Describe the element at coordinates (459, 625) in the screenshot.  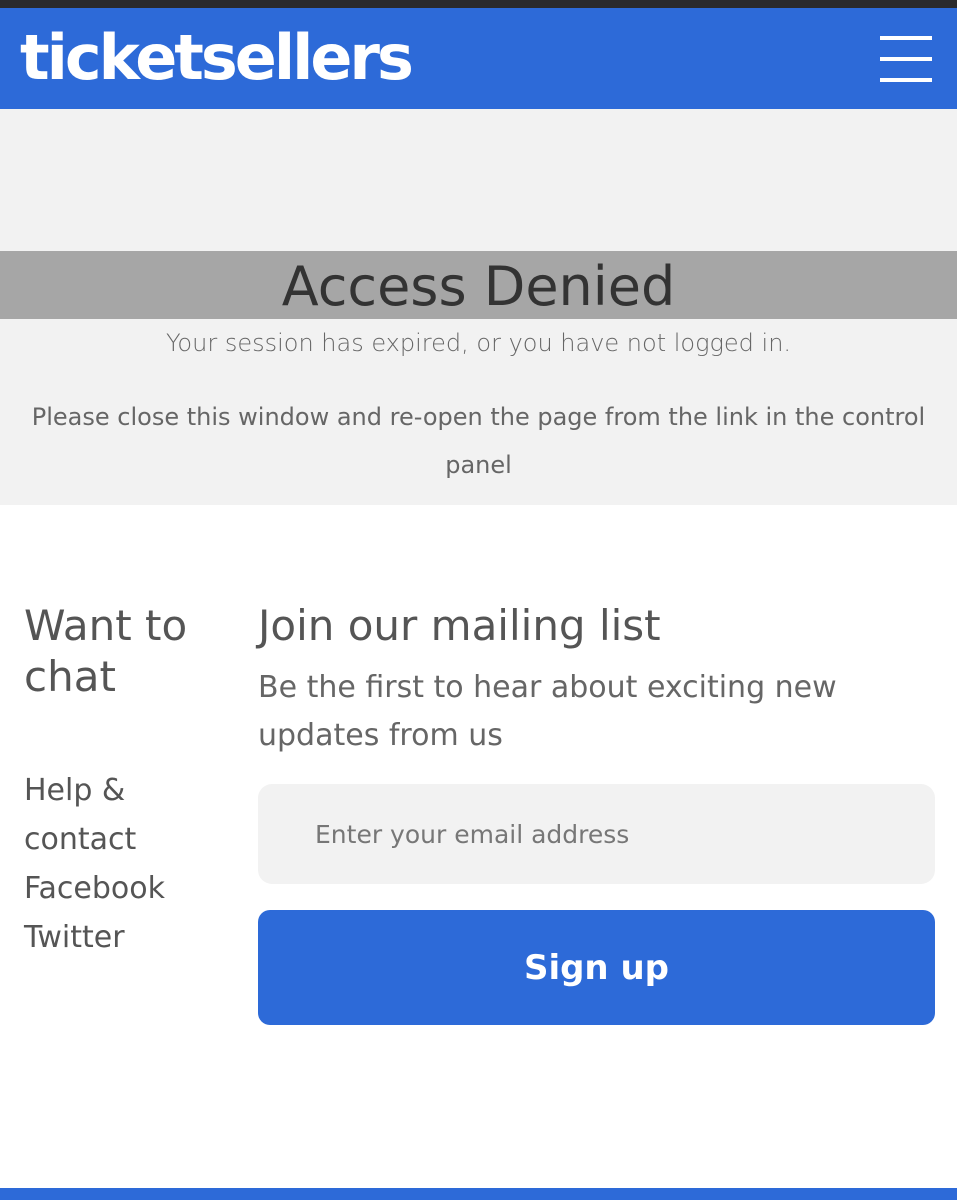
I see `mailing-list-heading: Join our mailing list` at that location.